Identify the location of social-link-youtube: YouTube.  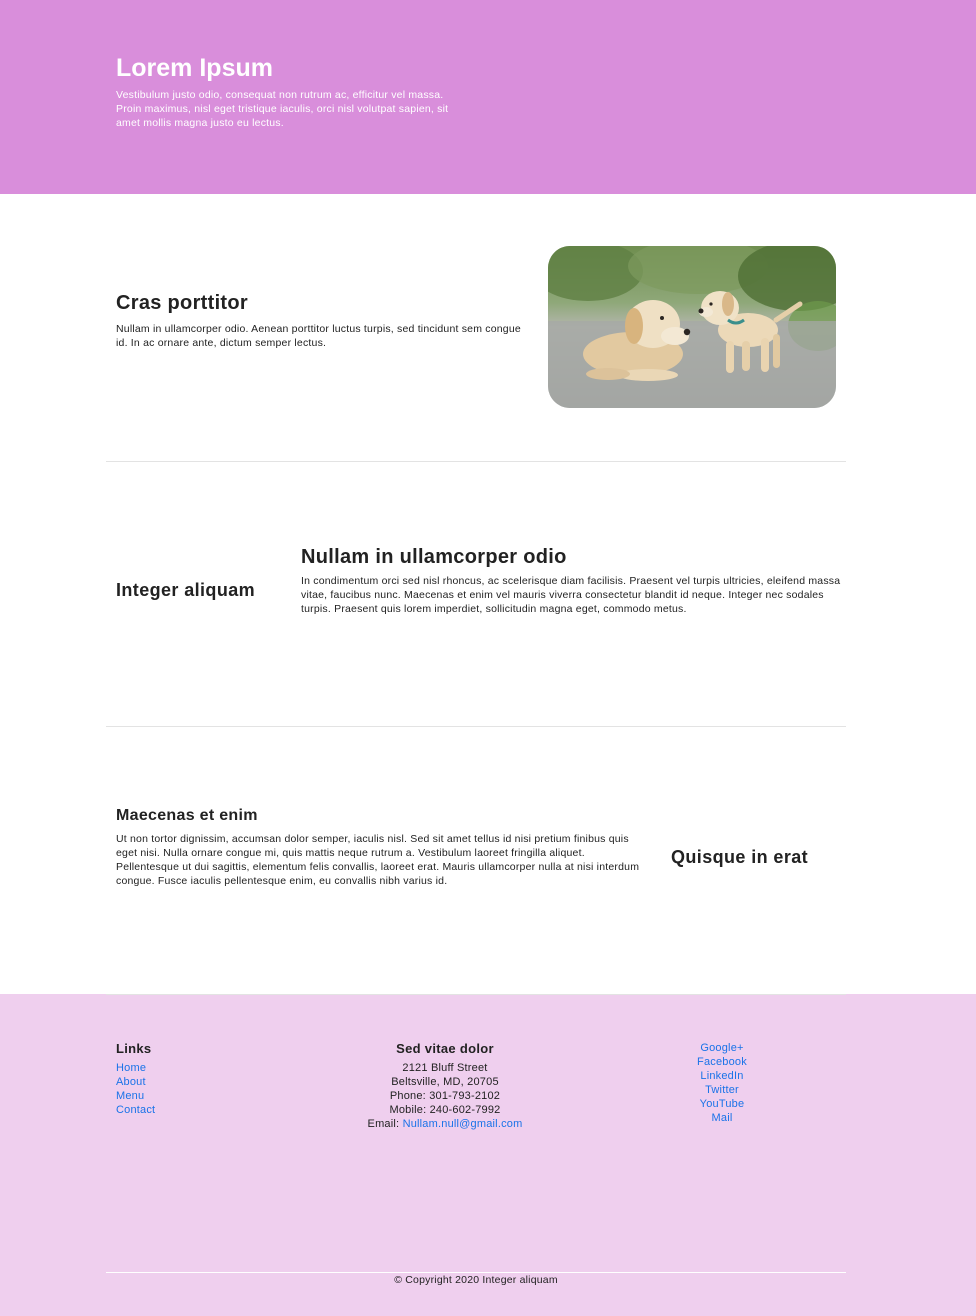
(722, 1104).